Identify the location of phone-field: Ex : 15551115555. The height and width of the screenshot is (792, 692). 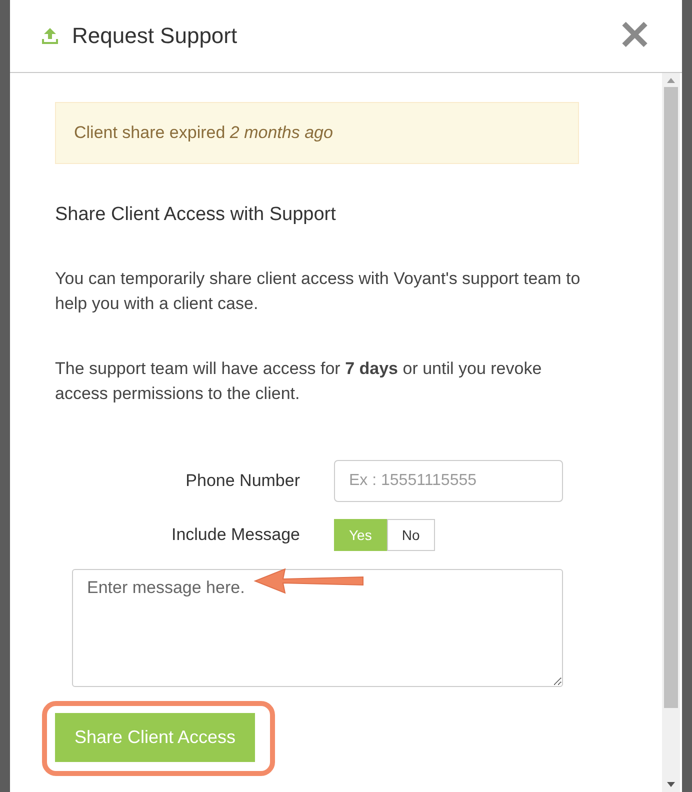
(448, 481).